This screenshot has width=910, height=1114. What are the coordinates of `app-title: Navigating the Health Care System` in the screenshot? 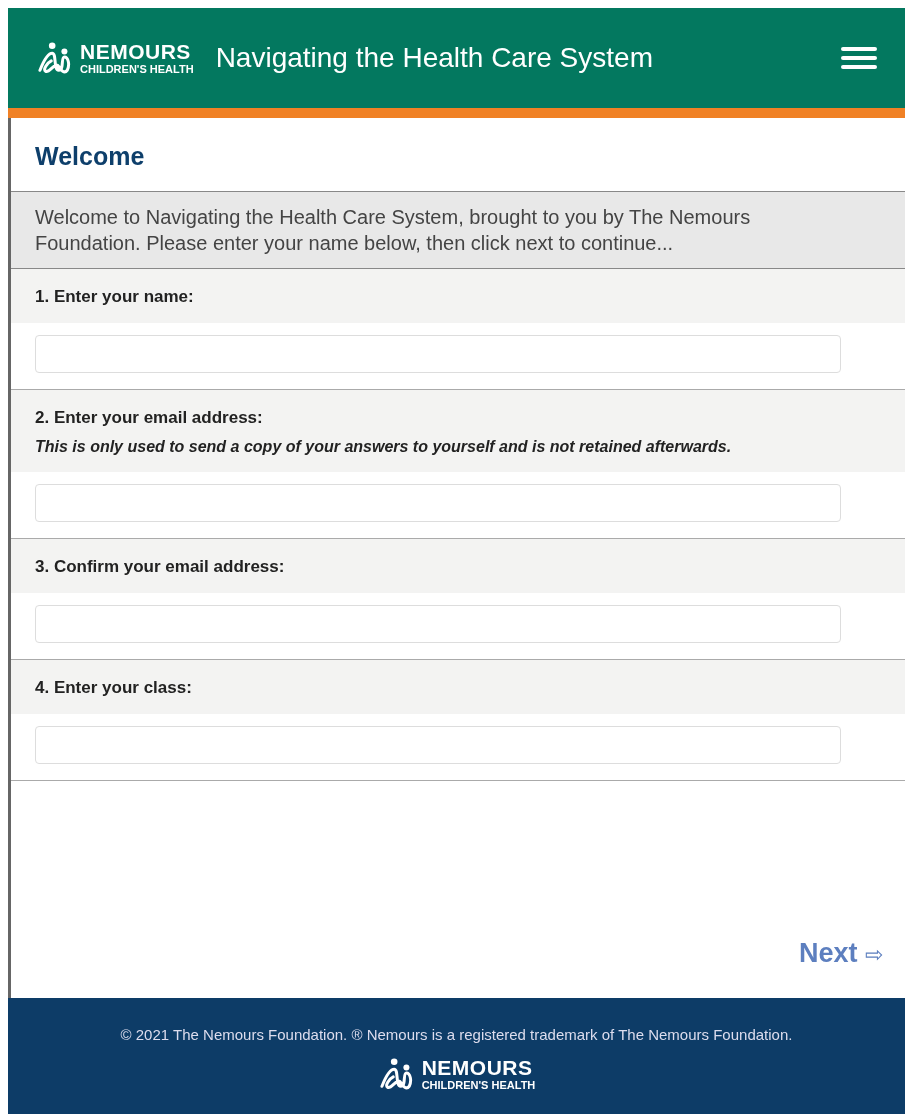 It's located at (434, 58).